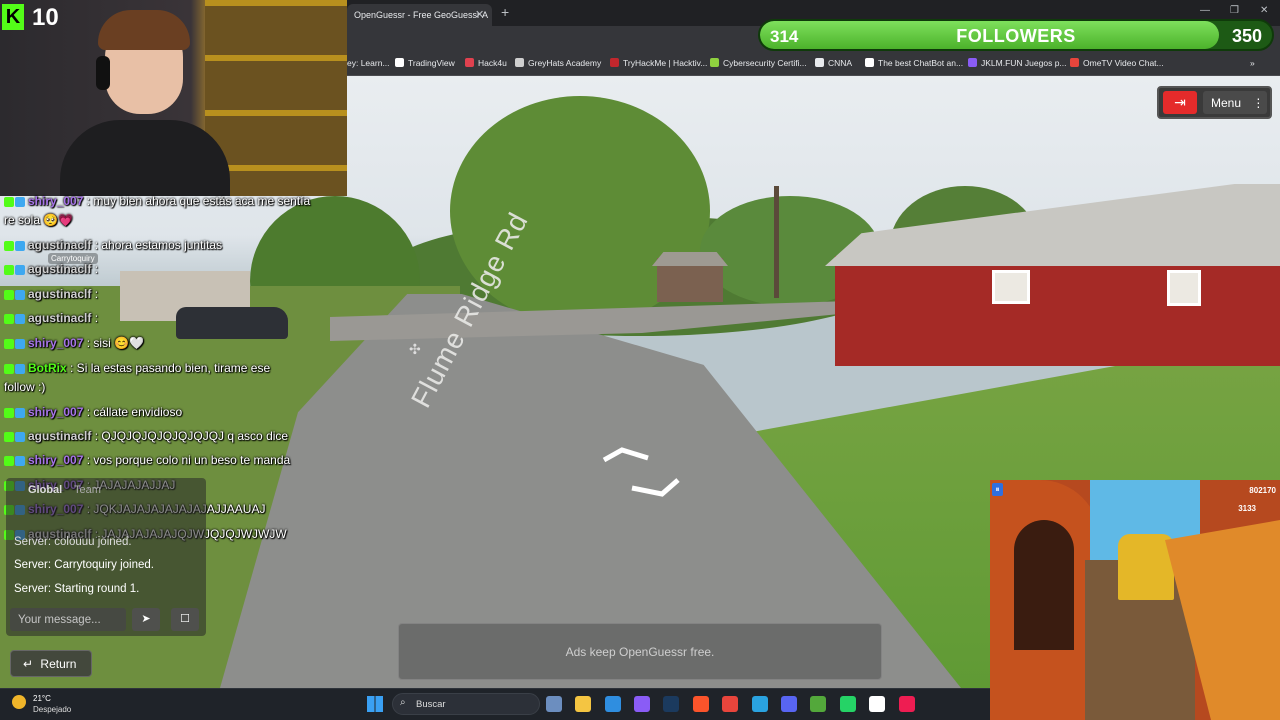 This screenshot has height=720, width=1280. Describe the element at coordinates (907, 704) in the screenshot. I see `tiktok-icon` at that location.